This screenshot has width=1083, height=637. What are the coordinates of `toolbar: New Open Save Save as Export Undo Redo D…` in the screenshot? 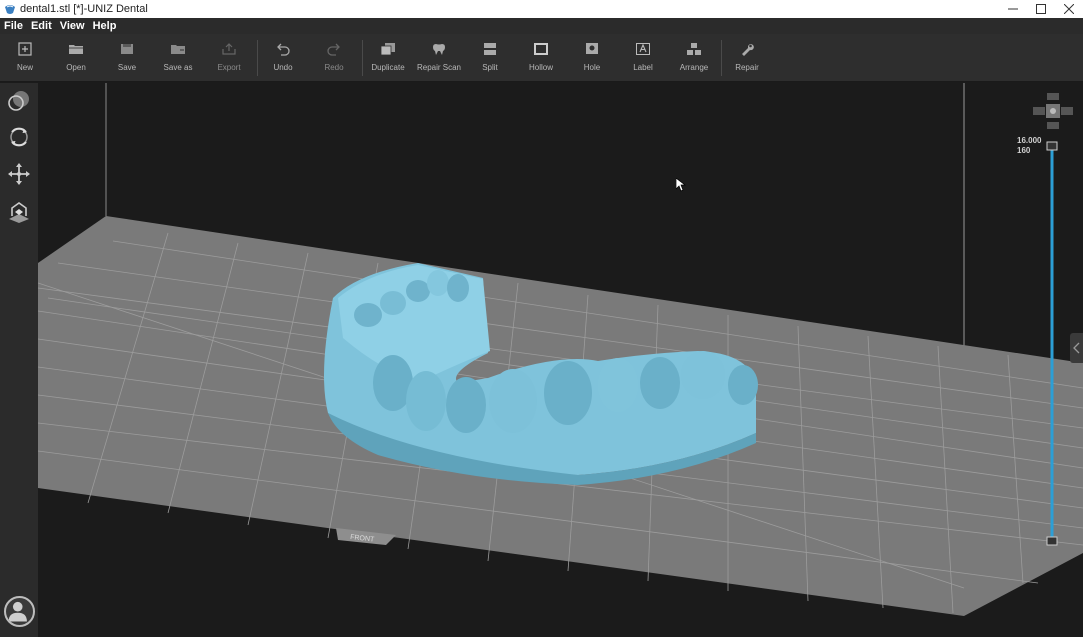 It's located at (541, 58).